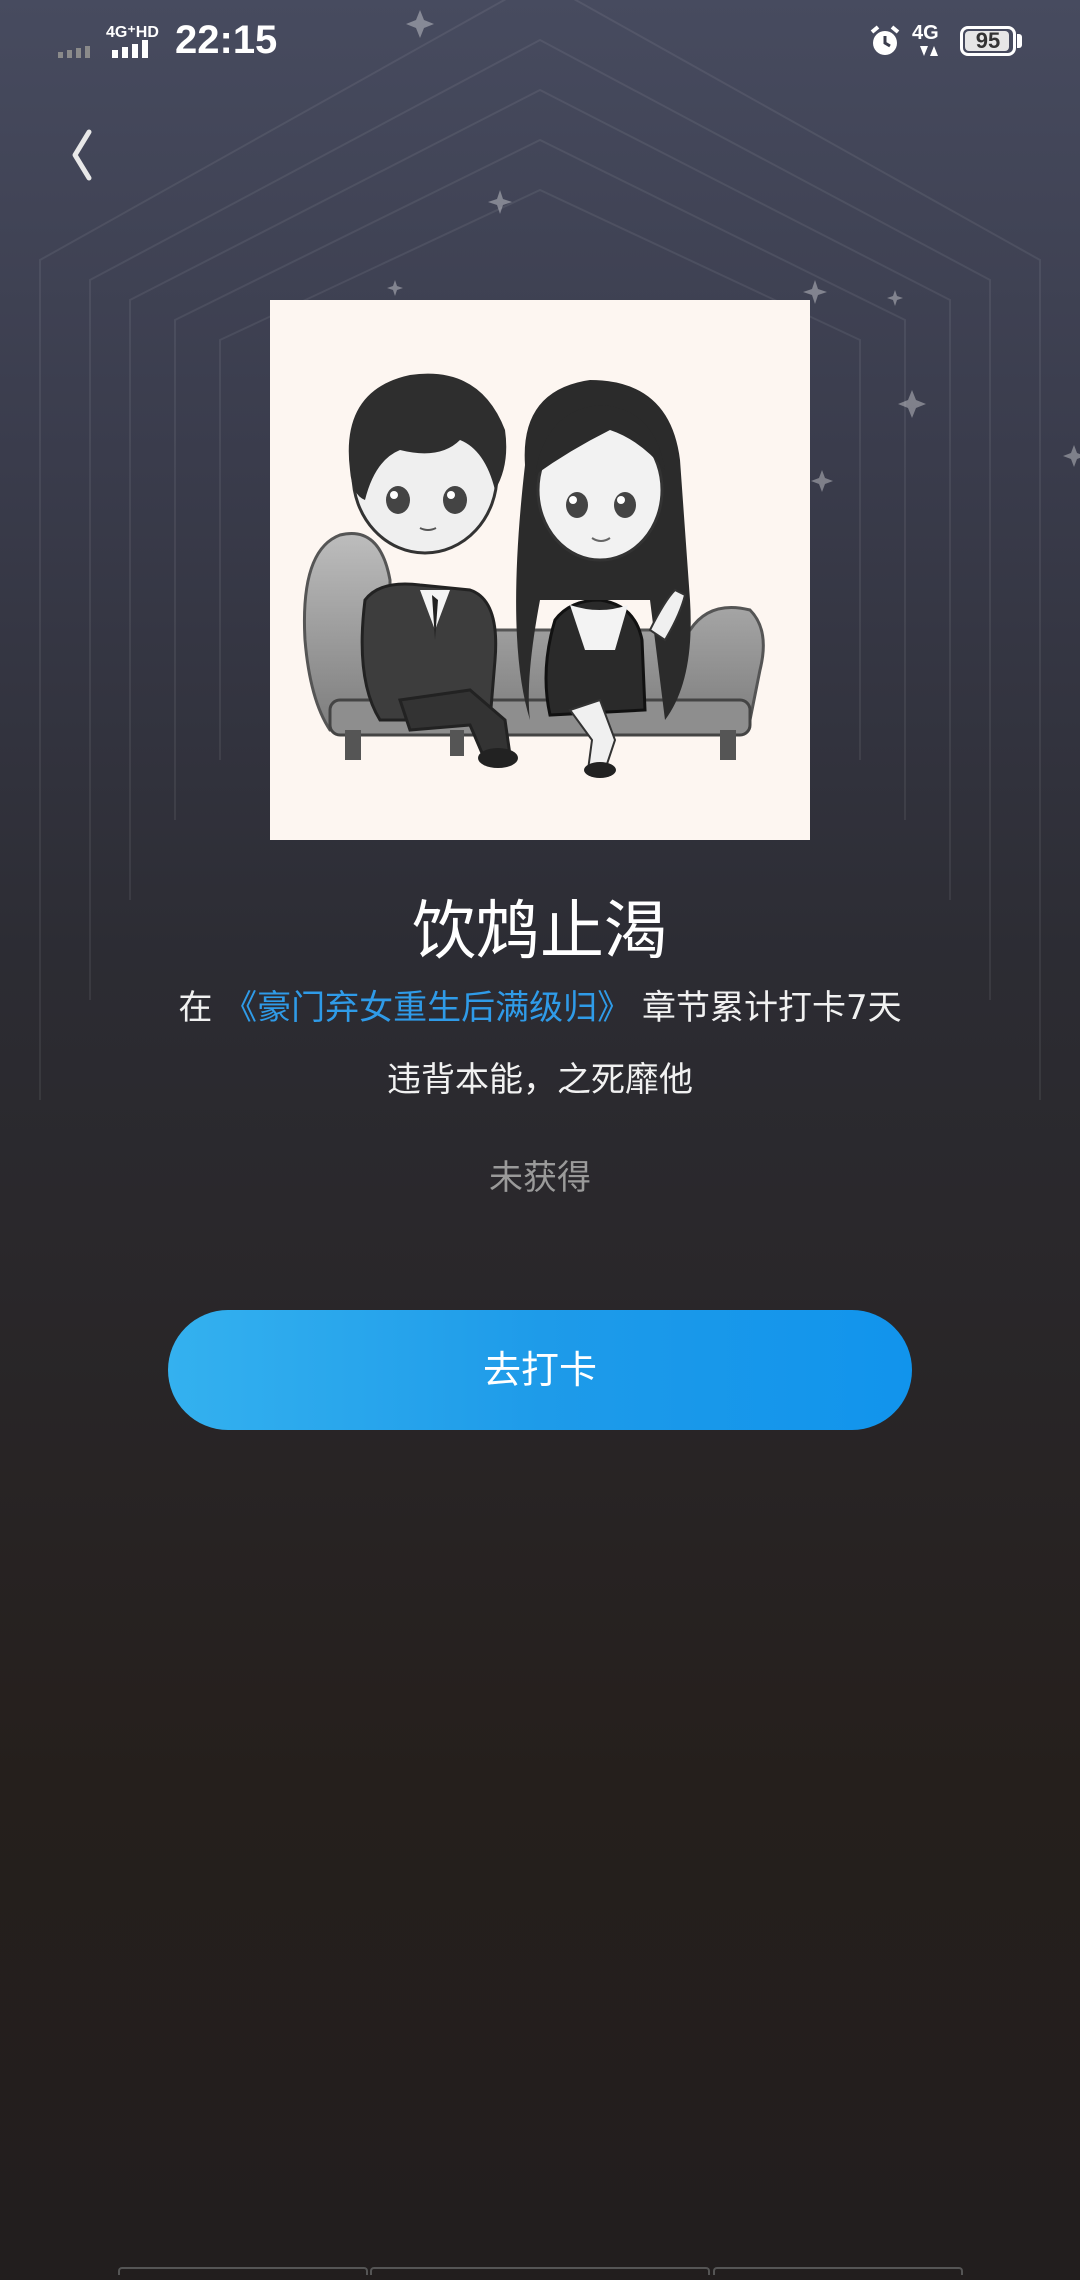  Describe the element at coordinates (427, 1008) in the screenshot. I see `book-title-link: 《豪门弃女重生后满级归》` at that location.